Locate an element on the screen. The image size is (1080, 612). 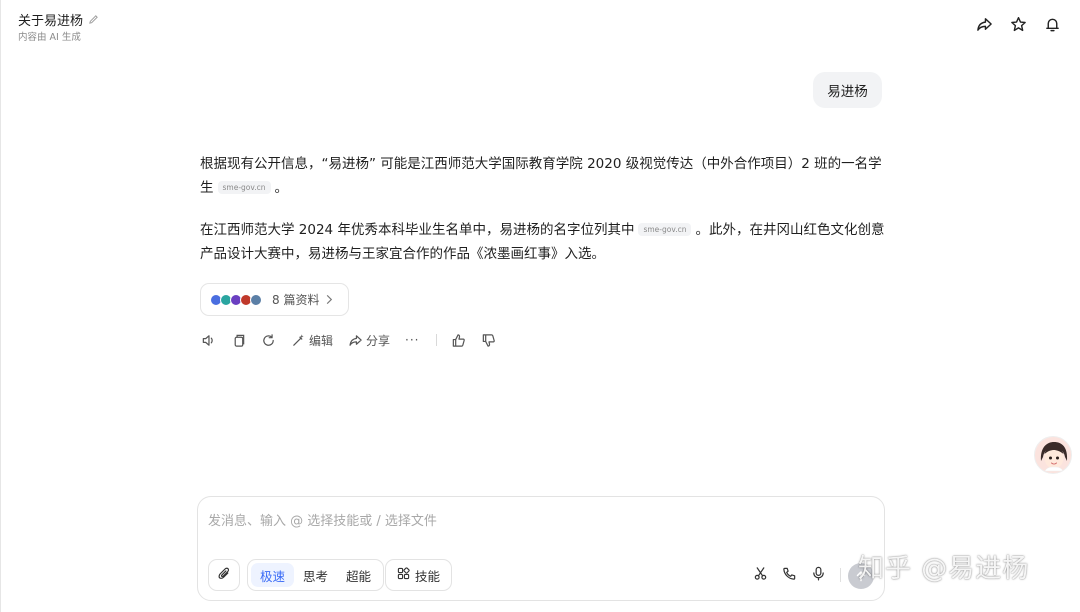
watermark: 知乎 @易进杨 is located at coordinates (944, 569).